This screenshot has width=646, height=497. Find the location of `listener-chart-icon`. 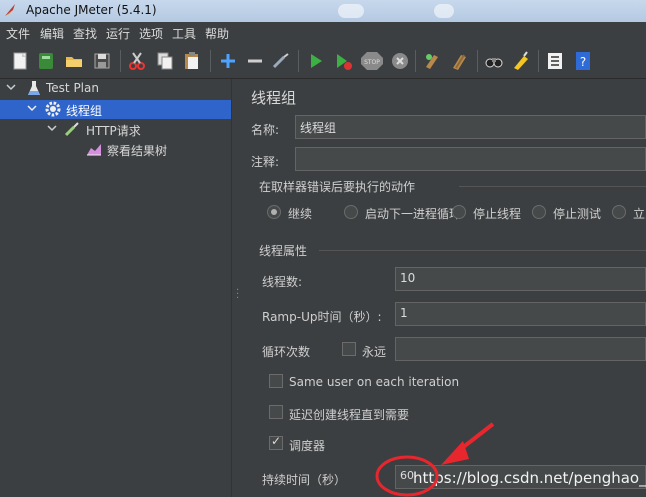

listener-chart-icon is located at coordinates (94, 150).